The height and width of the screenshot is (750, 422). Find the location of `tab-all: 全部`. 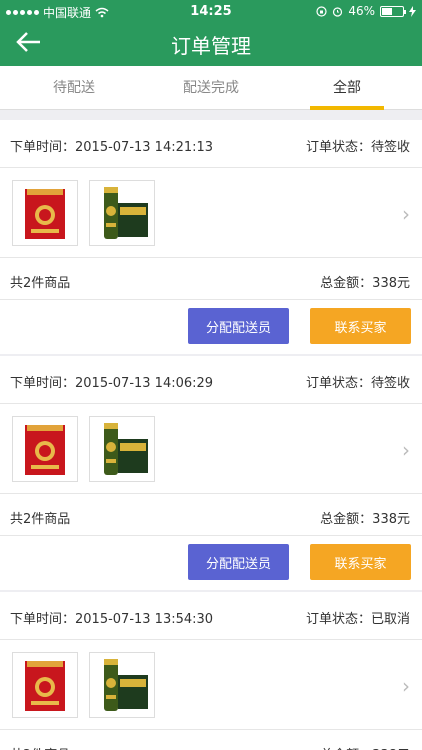

tab-all: 全部 is located at coordinates (347, 88).